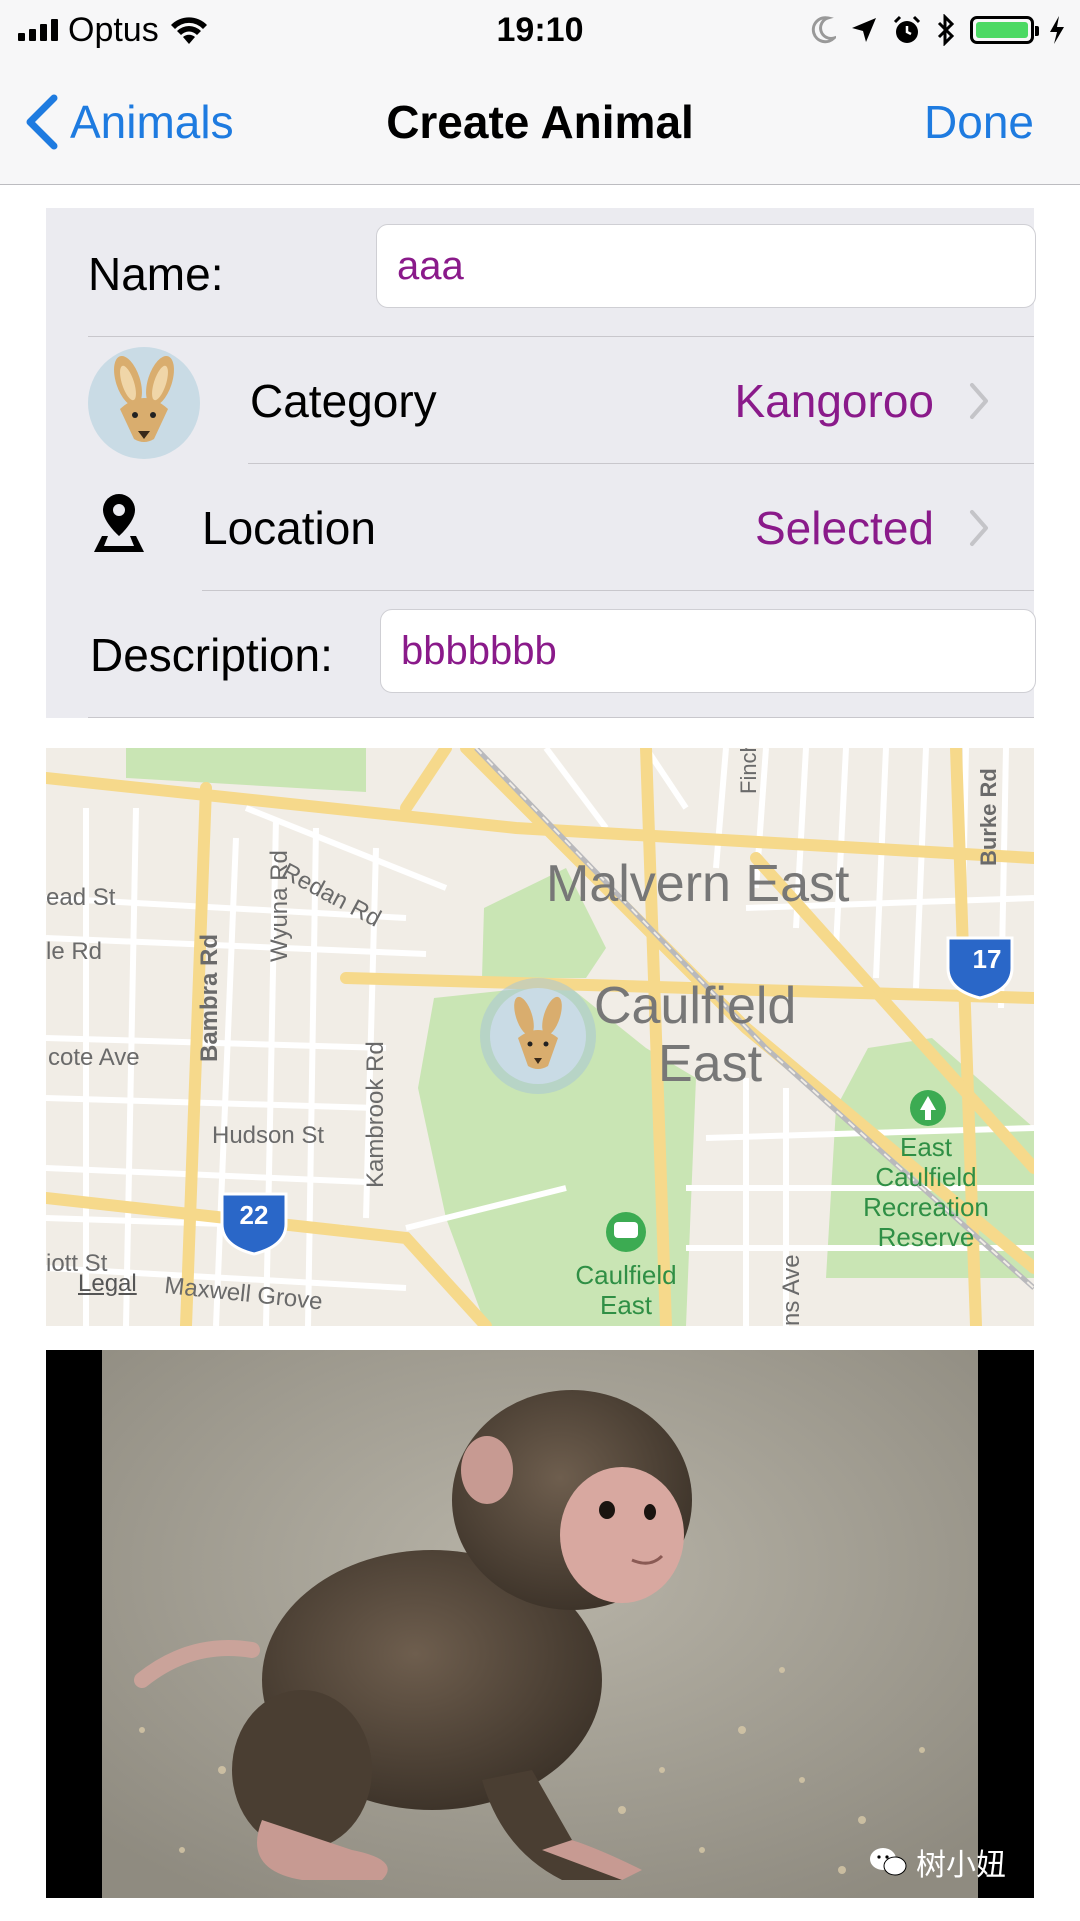 This screenshot has height=1921, width=1080. What do you see at coordinates (698, 884) in the screenshot?
I see `map-label-area: Malvern East` at bounding box center [698, 884].